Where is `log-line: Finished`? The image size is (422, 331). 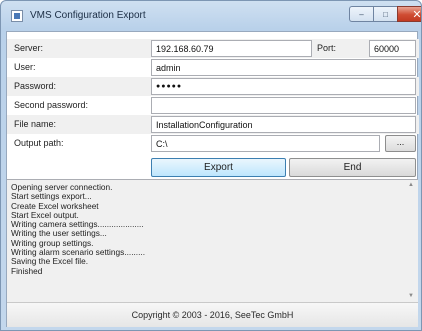 log-line: Finished is located at coordinates (27, 270).